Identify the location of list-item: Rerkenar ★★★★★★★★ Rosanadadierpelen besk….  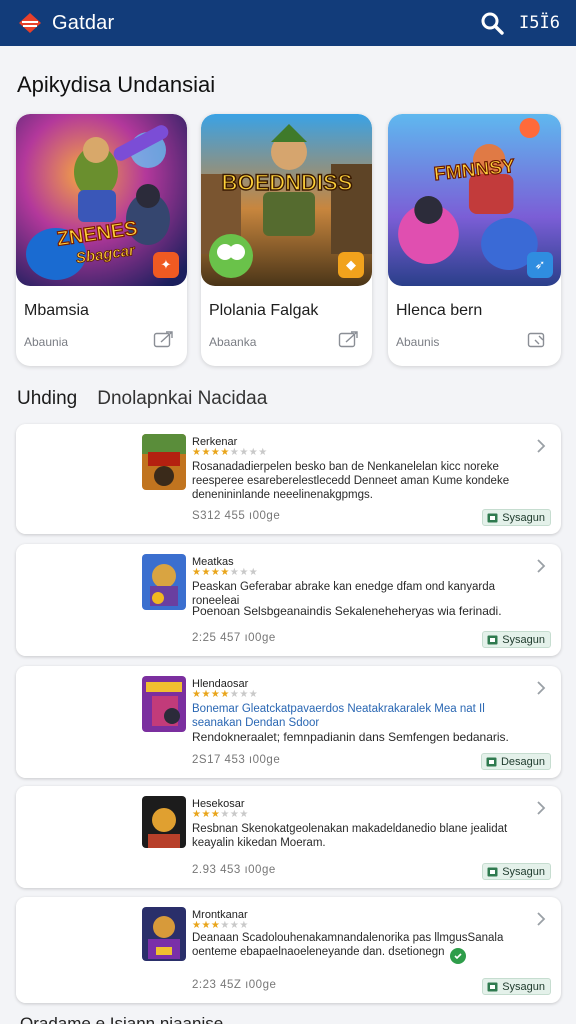
(288, 479).